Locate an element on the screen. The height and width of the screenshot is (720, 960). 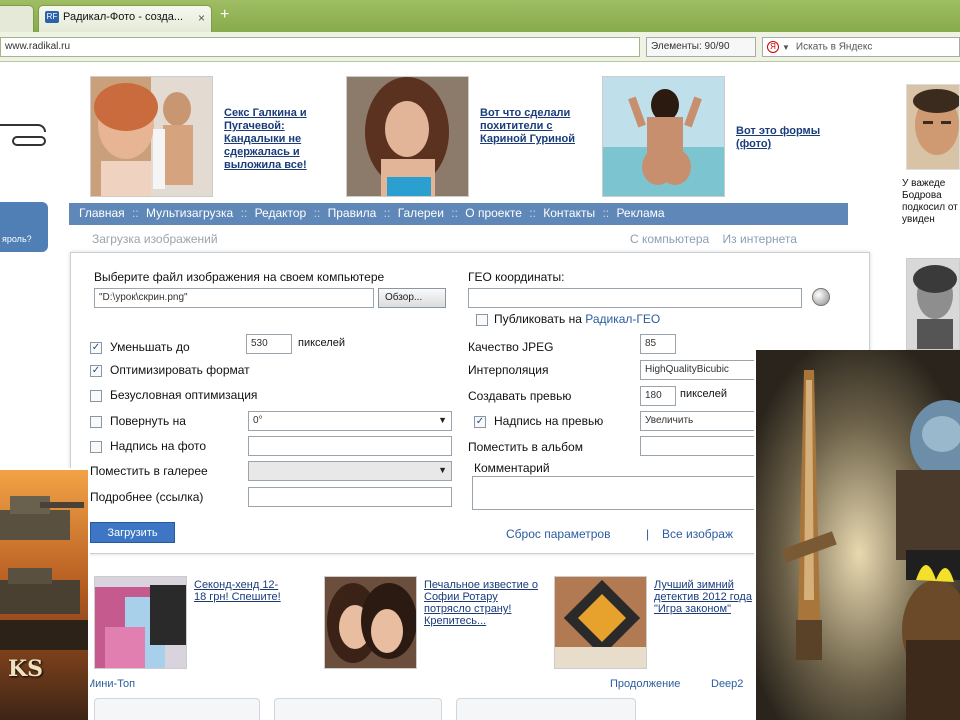
comment-textarea is located at coordinates (614, 493).